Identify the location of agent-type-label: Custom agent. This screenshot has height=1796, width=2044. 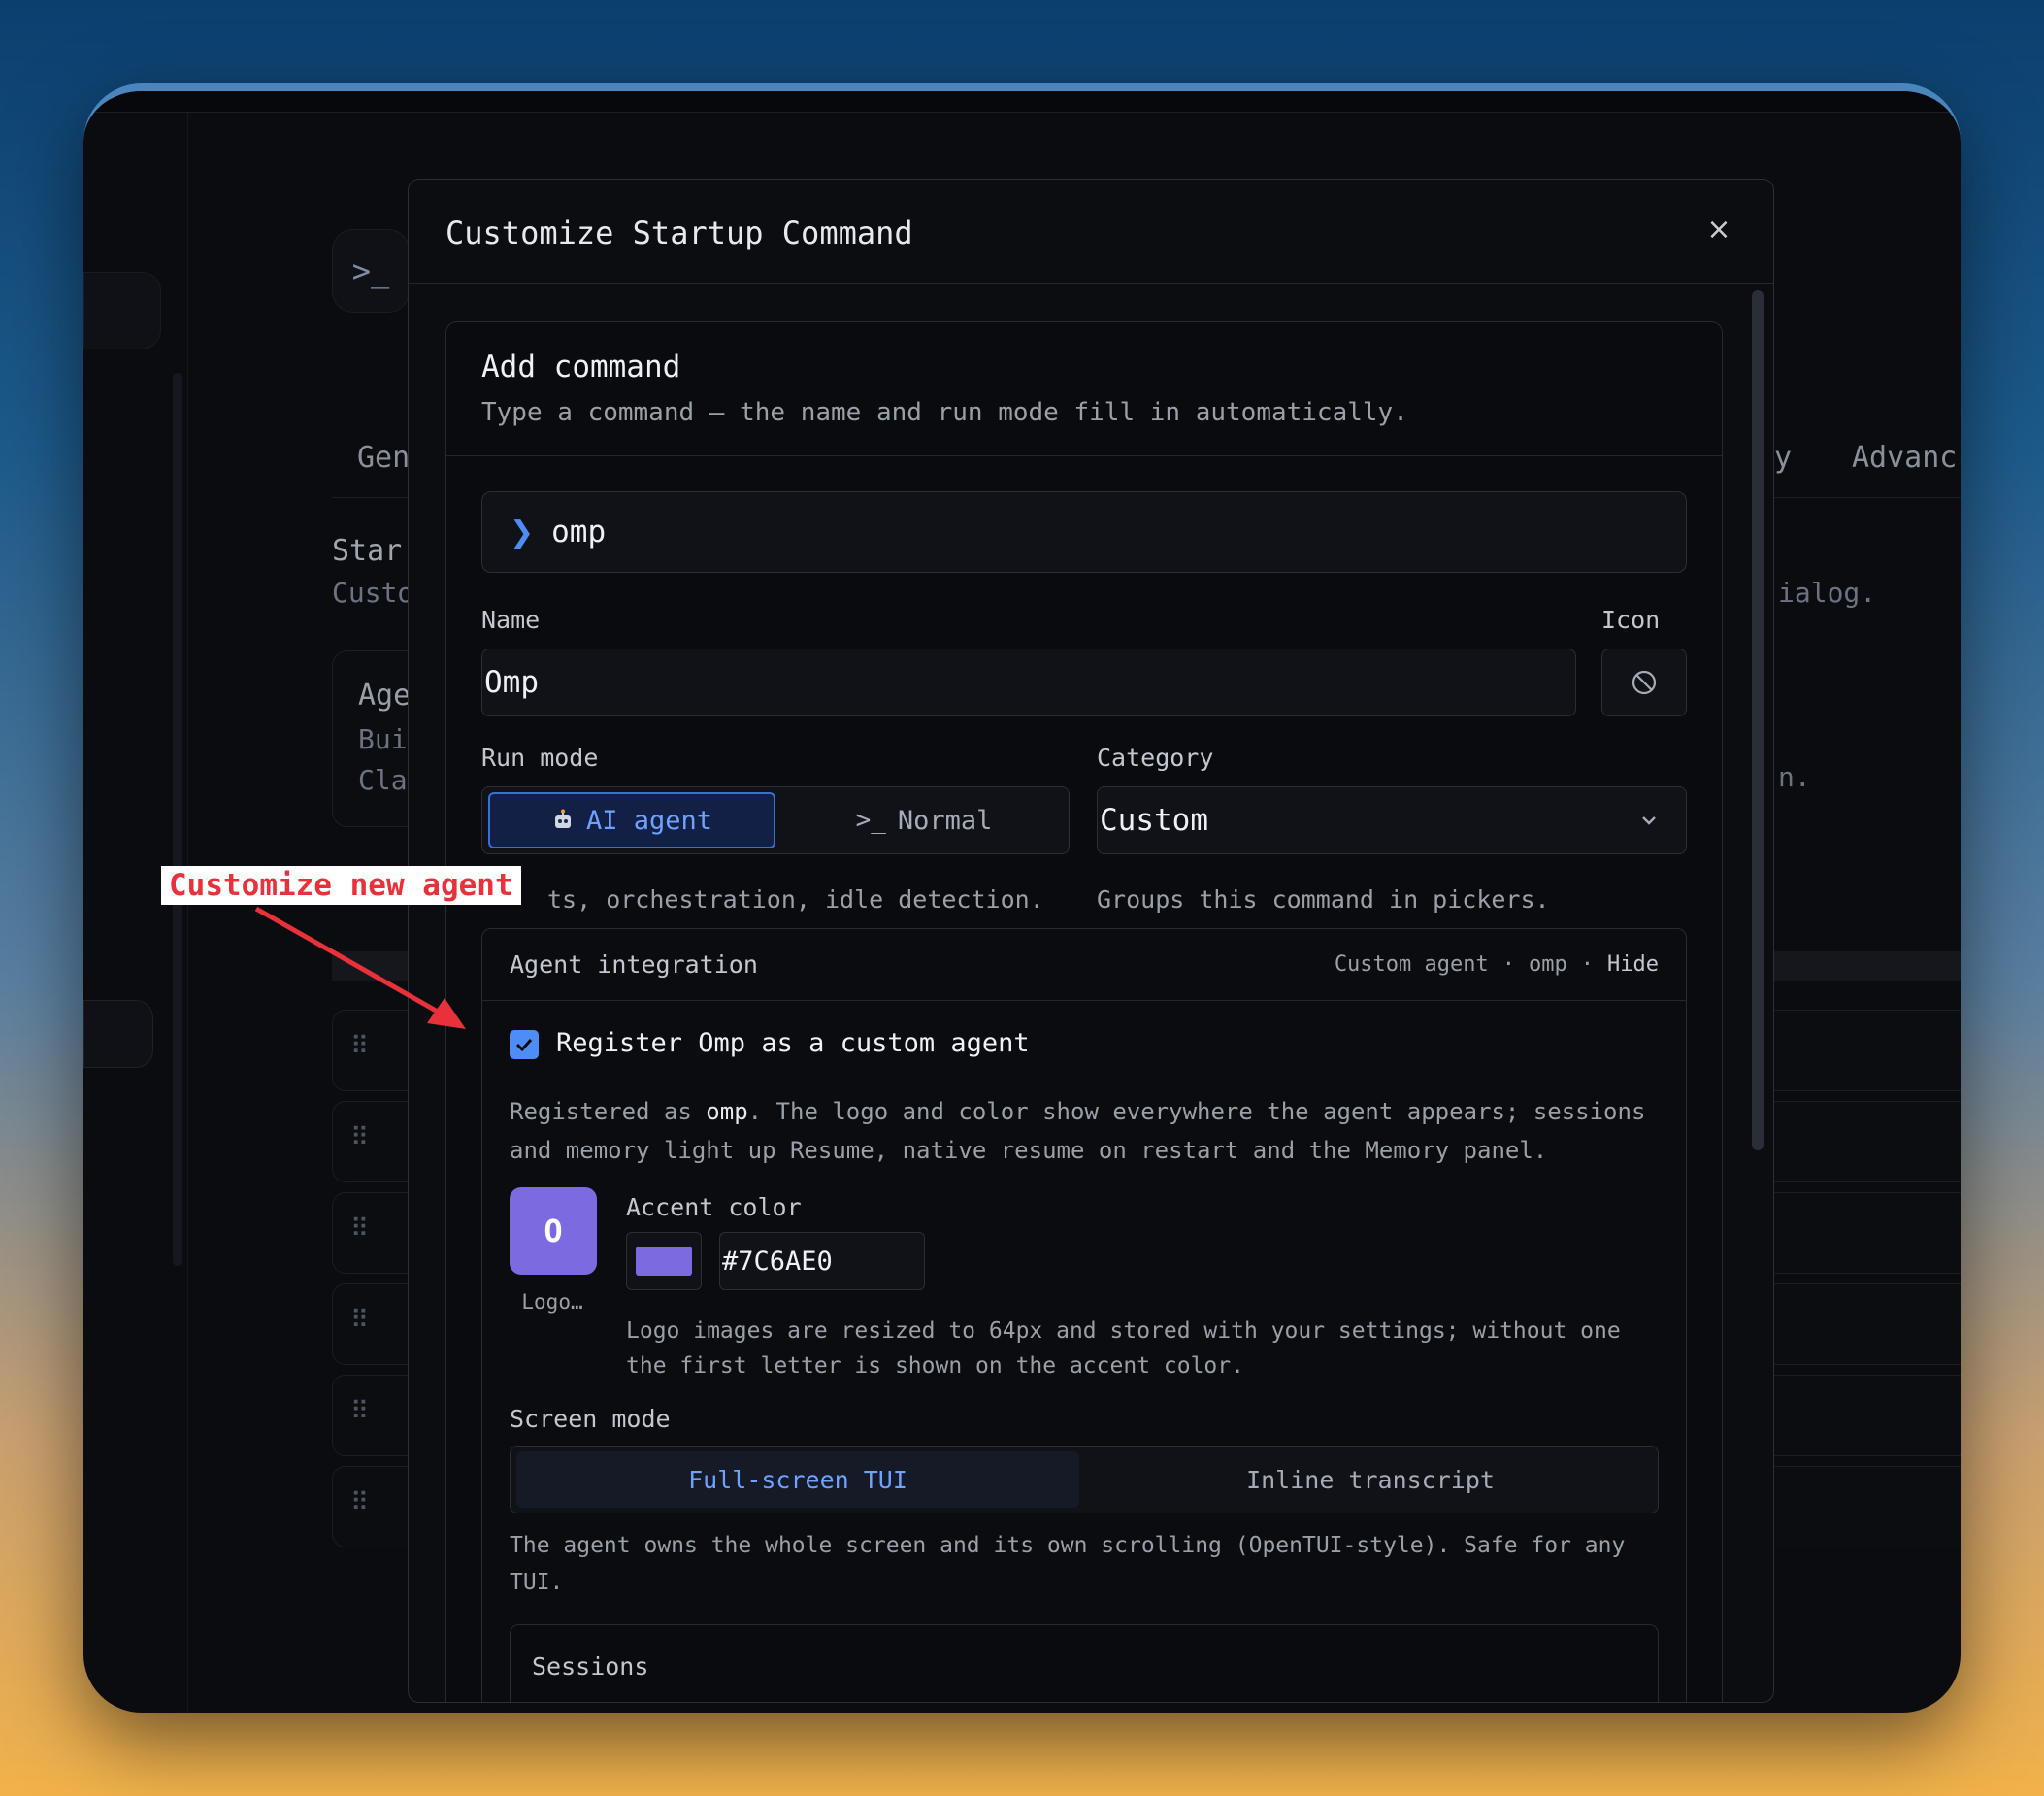
(1411, 964).